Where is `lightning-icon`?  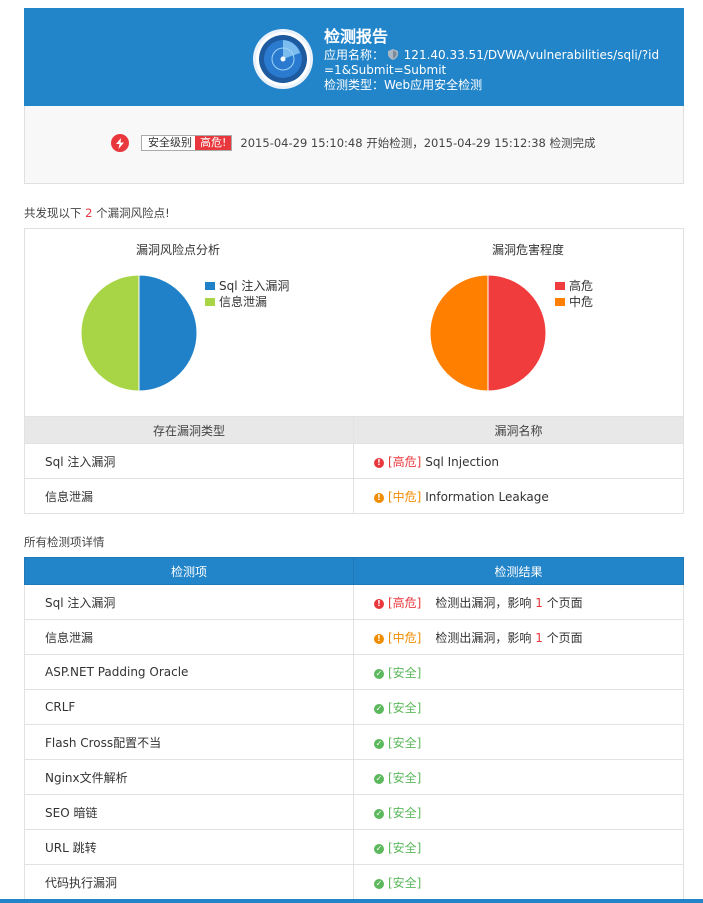 lightning-icon is located at coordinates (120, 143).